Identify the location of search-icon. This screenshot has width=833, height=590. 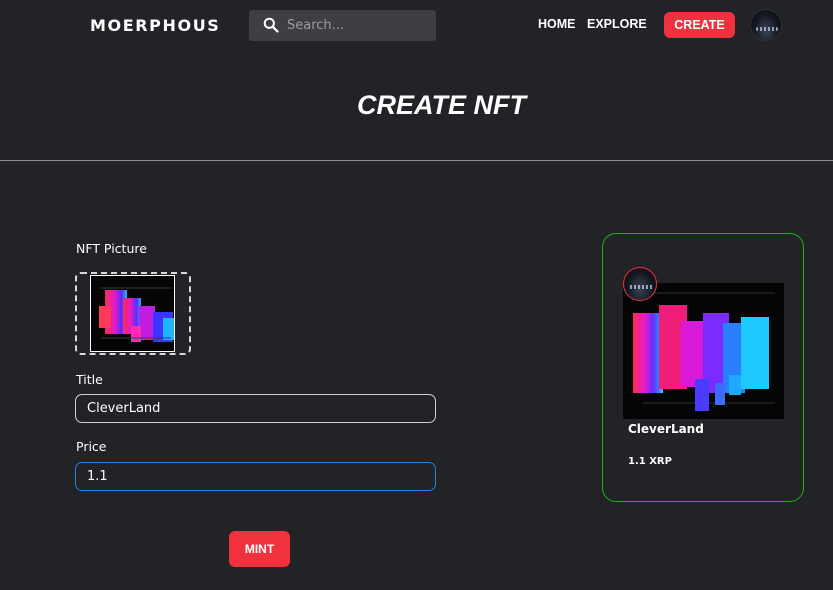
(271, 25).